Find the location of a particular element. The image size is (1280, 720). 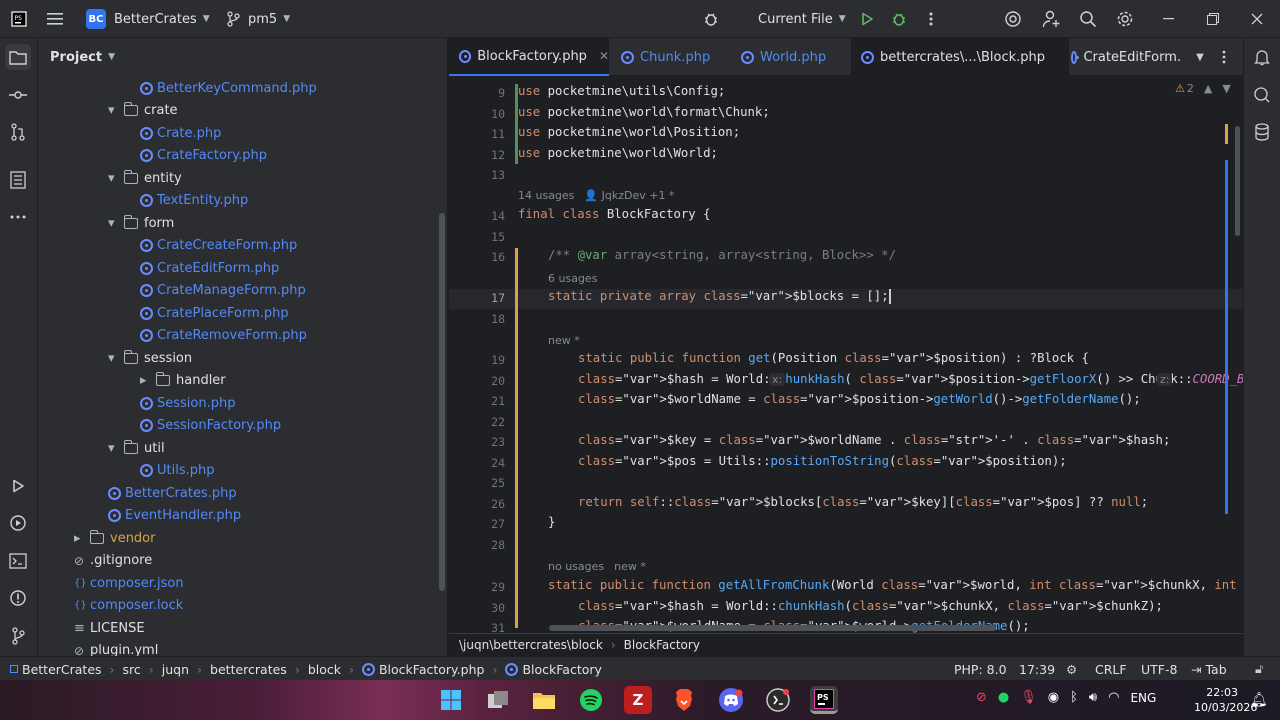

problems-icon is located at coordinates (18, 598).